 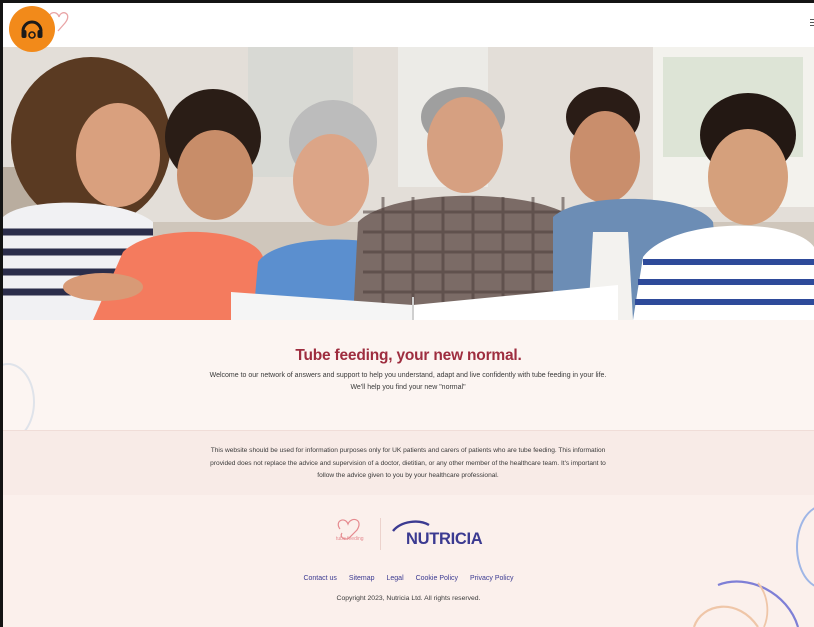 I want to click on logo-divider, so click(x=380, y=534).